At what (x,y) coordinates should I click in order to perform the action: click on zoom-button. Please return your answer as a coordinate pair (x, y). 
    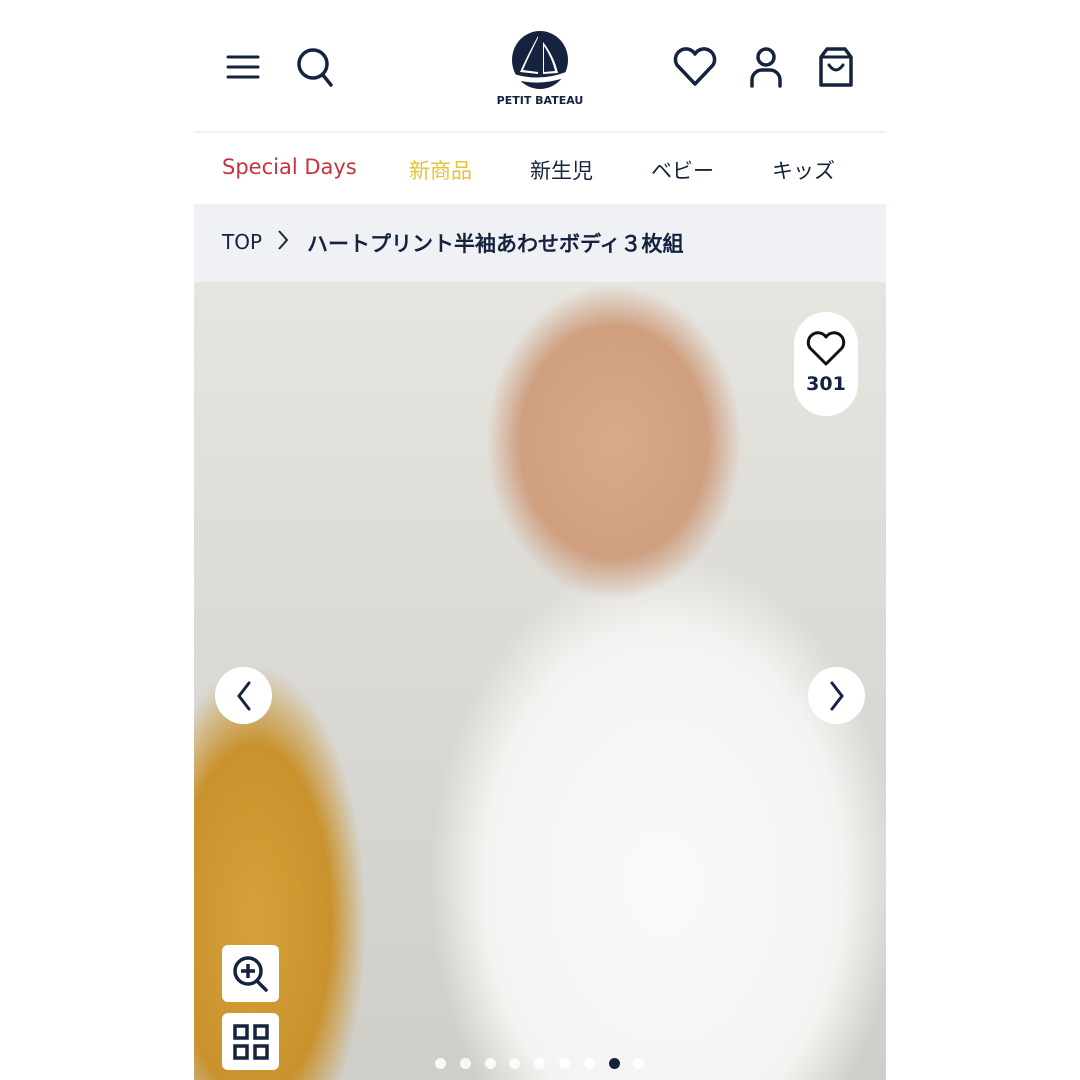
    Looking at the image, I should click on (250, 973).